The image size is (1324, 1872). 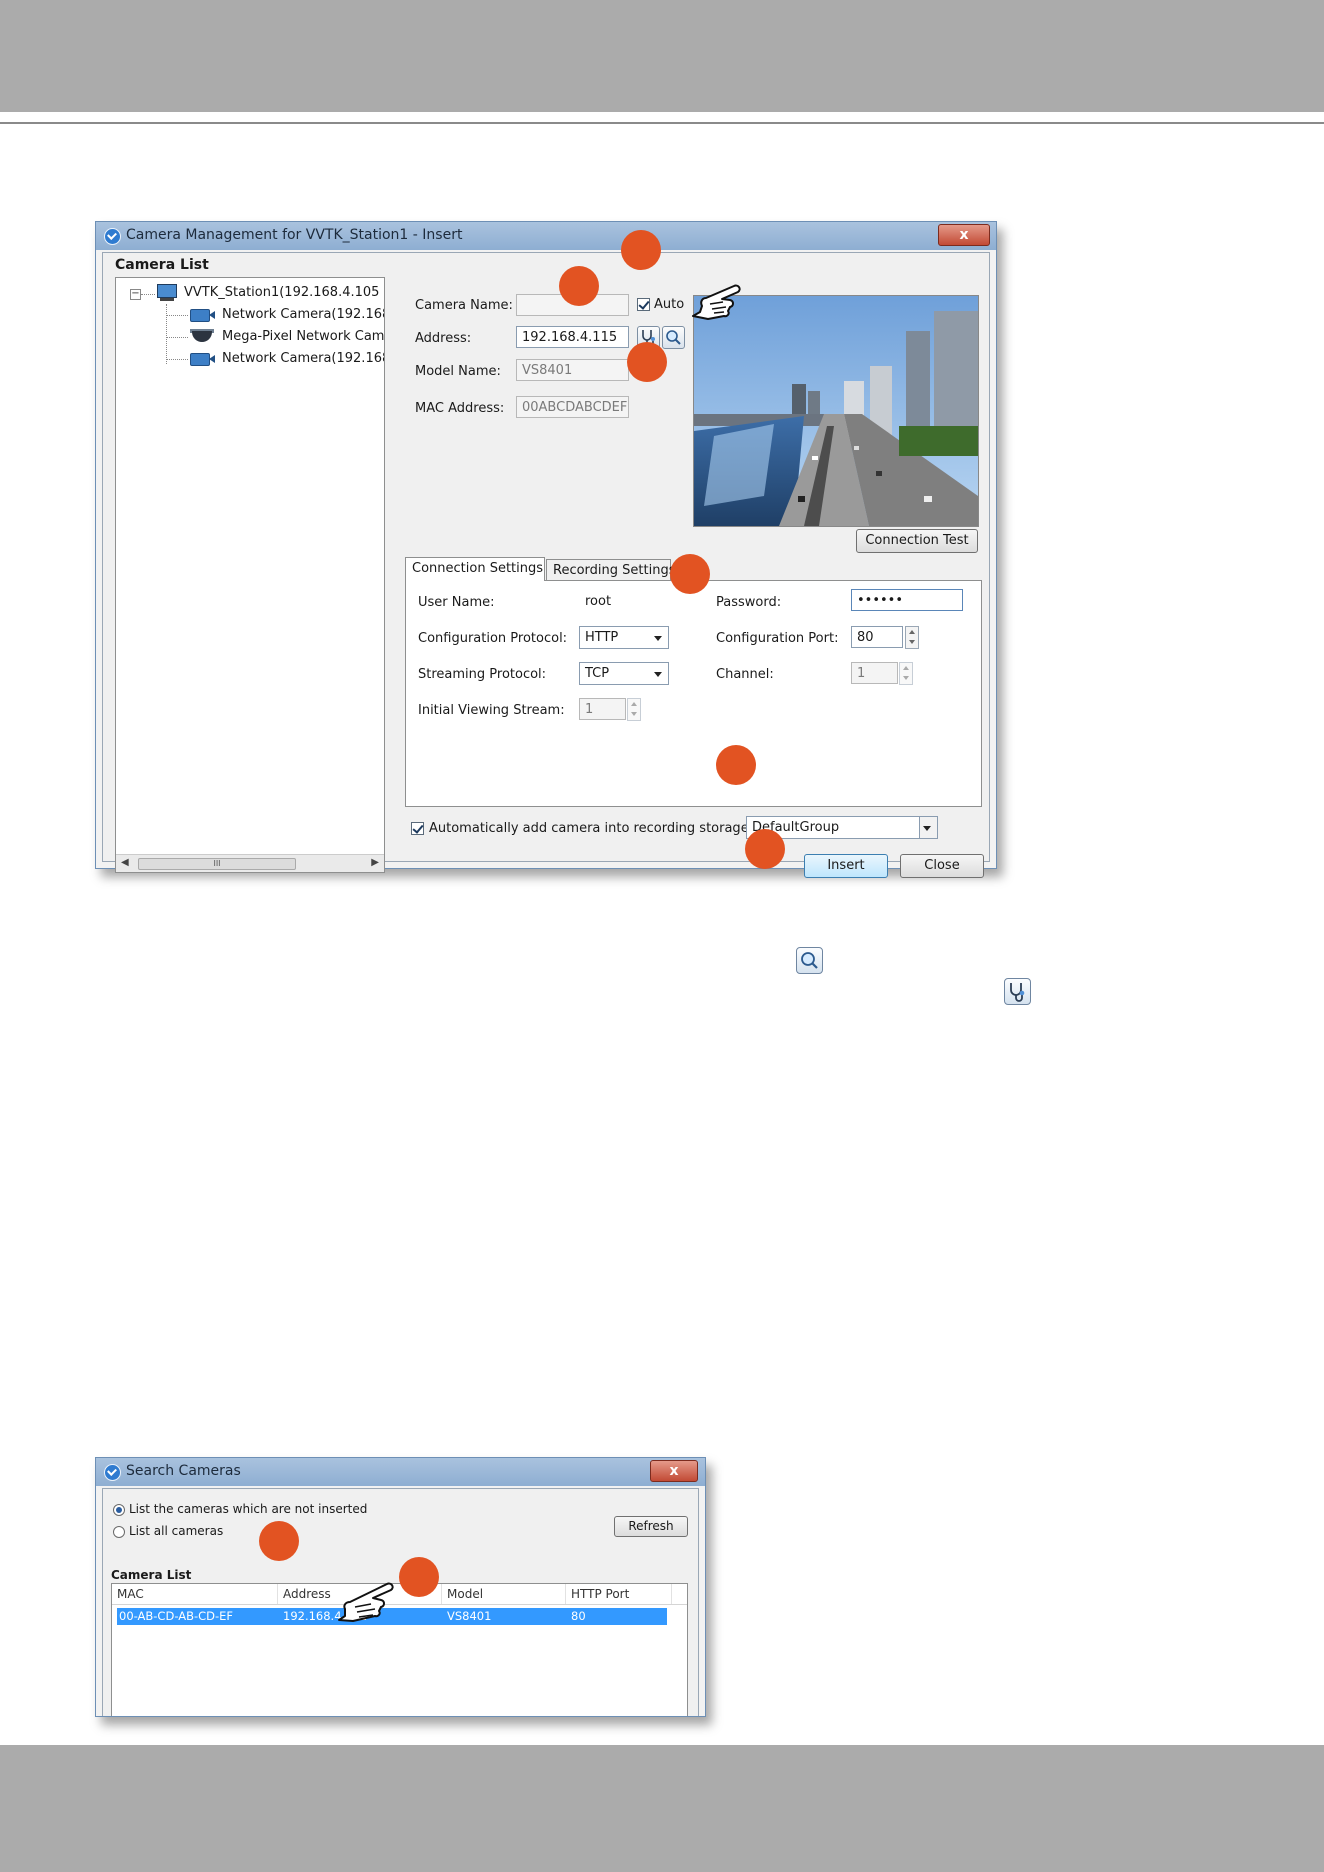 I want to click on row-mac: 00-AB-CD-AB-CD-EF, so click(x=176, y=1616).